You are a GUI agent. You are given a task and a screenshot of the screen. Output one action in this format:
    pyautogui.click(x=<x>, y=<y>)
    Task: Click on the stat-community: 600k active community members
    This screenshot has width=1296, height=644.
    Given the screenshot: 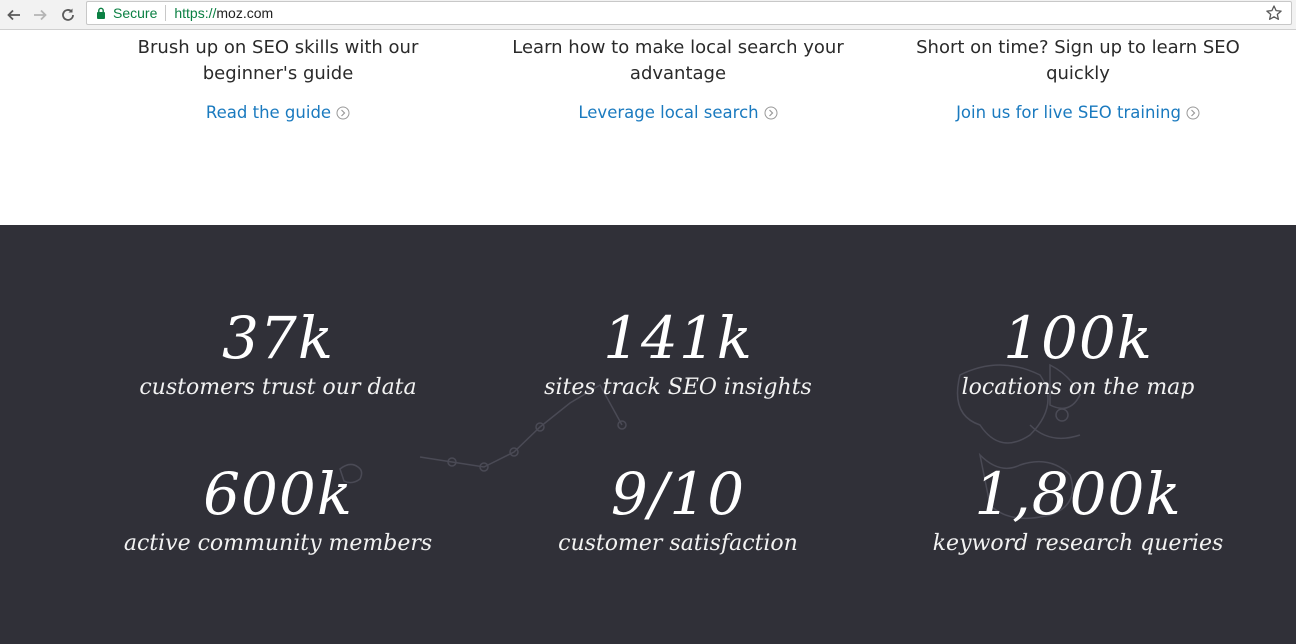 What is the action you would take?
    pyautogui.click(x=278, y=510)
    